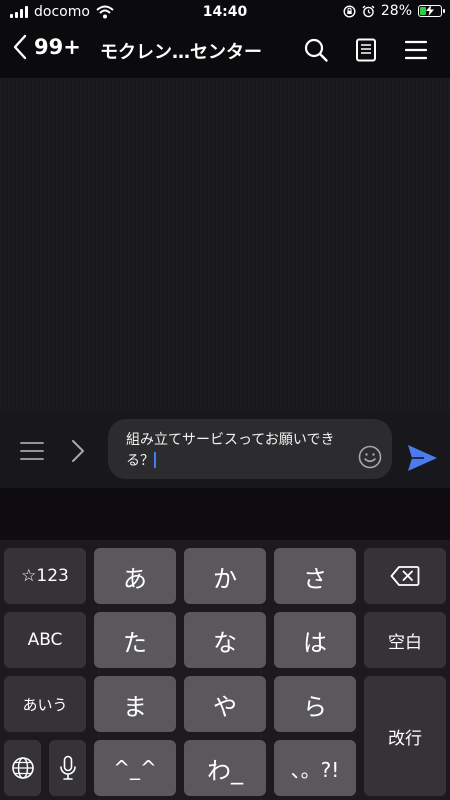  I want to click on emoji-button, so click(370, 457).